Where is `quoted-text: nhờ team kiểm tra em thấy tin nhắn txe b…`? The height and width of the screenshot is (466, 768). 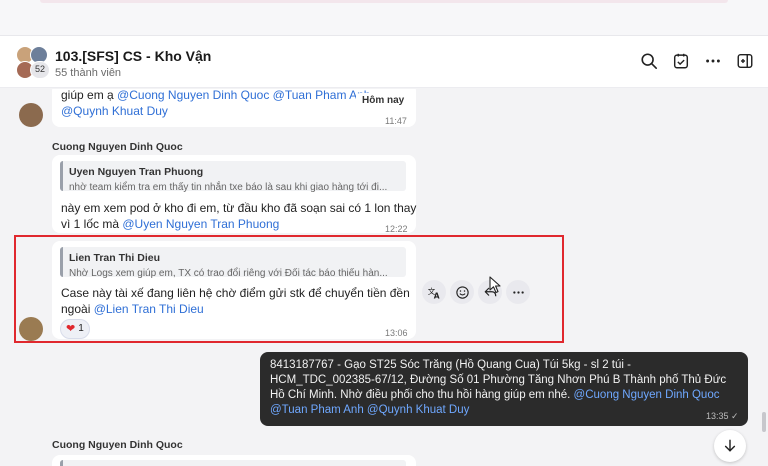 quoted-text: nhờ team kiểm tra em thấy tin nhắn txe b… is located at coordinates (228, 187).